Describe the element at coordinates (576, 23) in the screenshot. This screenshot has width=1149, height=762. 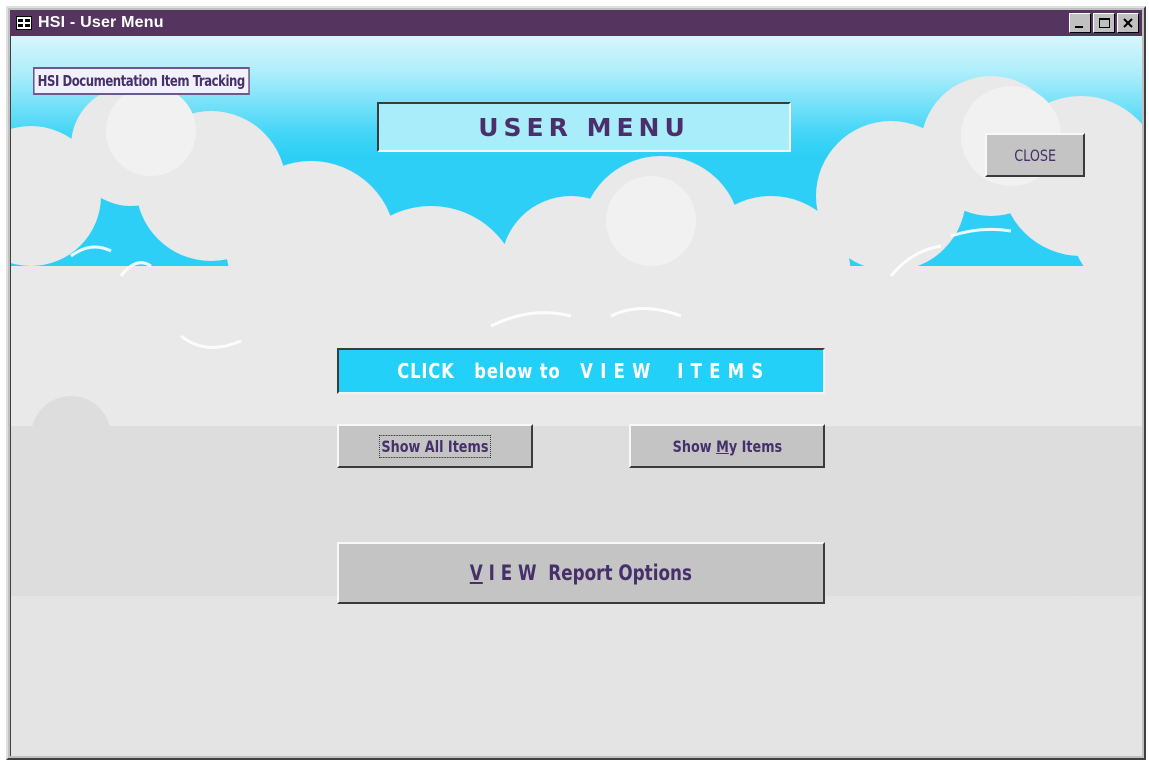
I see `title-bar: HSI - User Menu` at that location.